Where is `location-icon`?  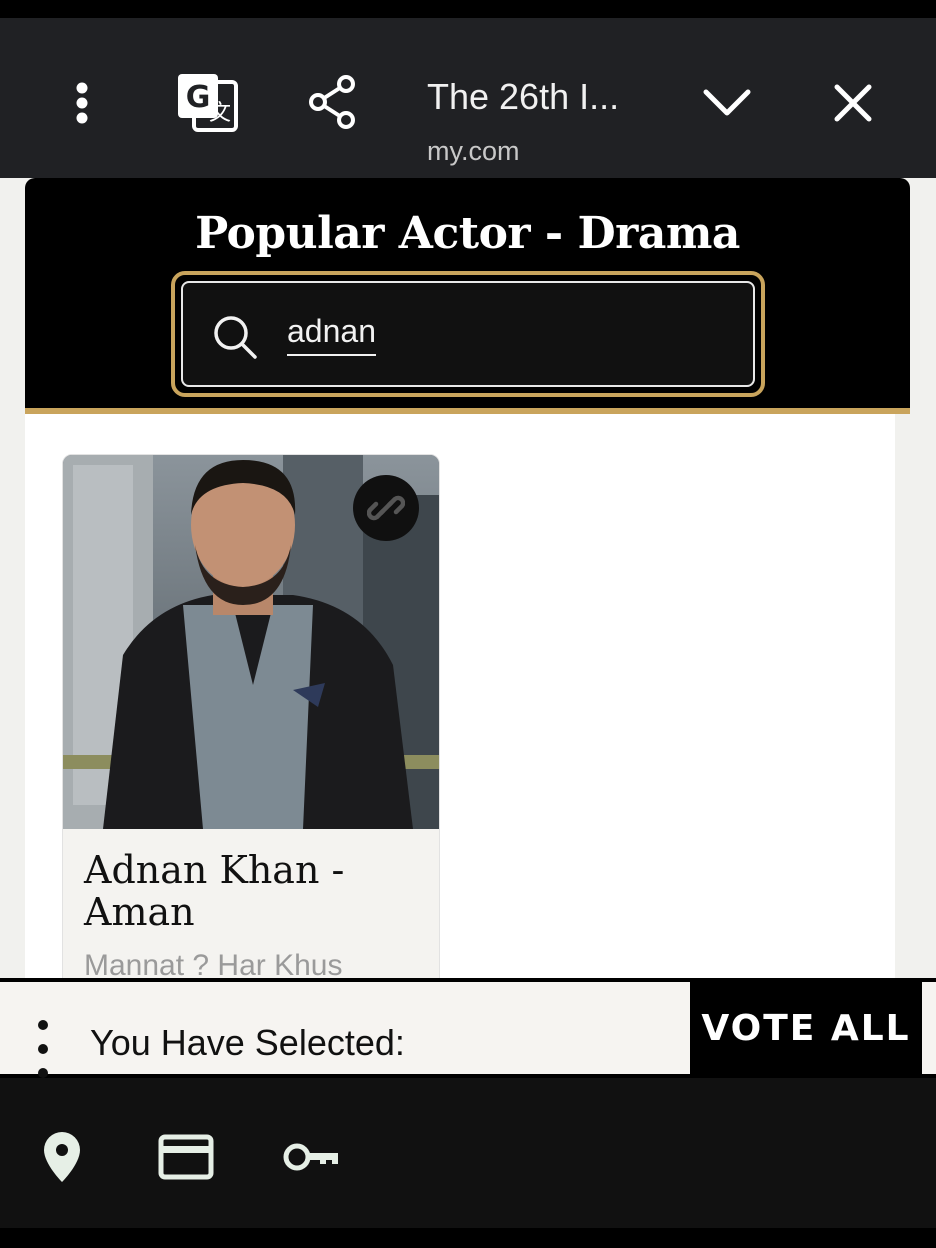 location-icon is located at coordinates (62, 1159).